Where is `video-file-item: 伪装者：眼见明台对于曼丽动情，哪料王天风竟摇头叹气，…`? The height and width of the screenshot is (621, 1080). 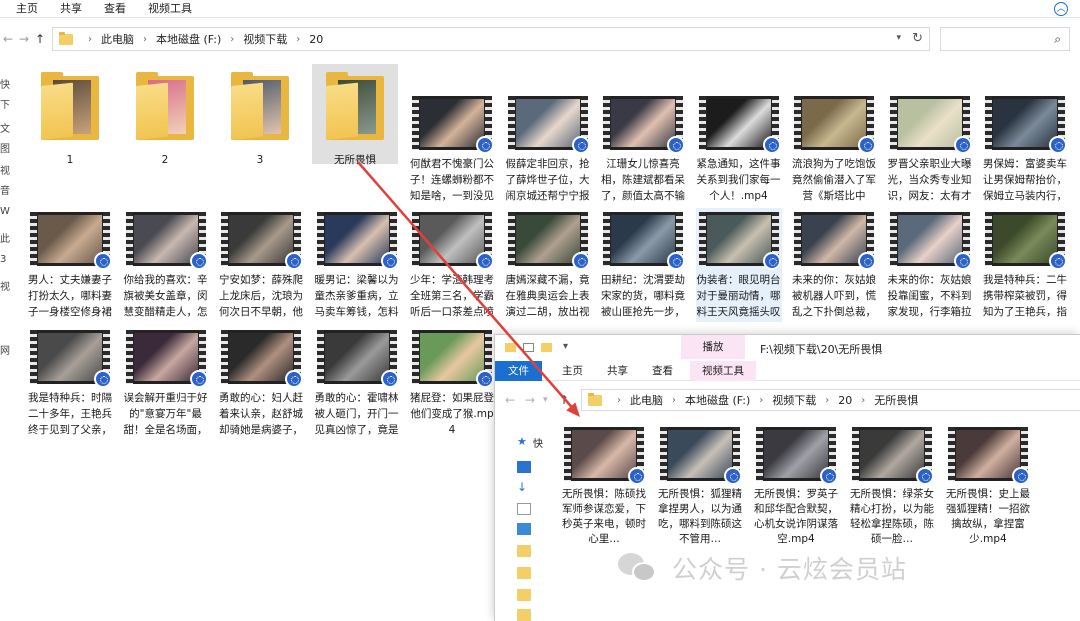 video-file-item: 伪装者：眼见明台对于曼丽动情，哪料王天风竟摇头叹气，… is located at coordinates (738, 265).